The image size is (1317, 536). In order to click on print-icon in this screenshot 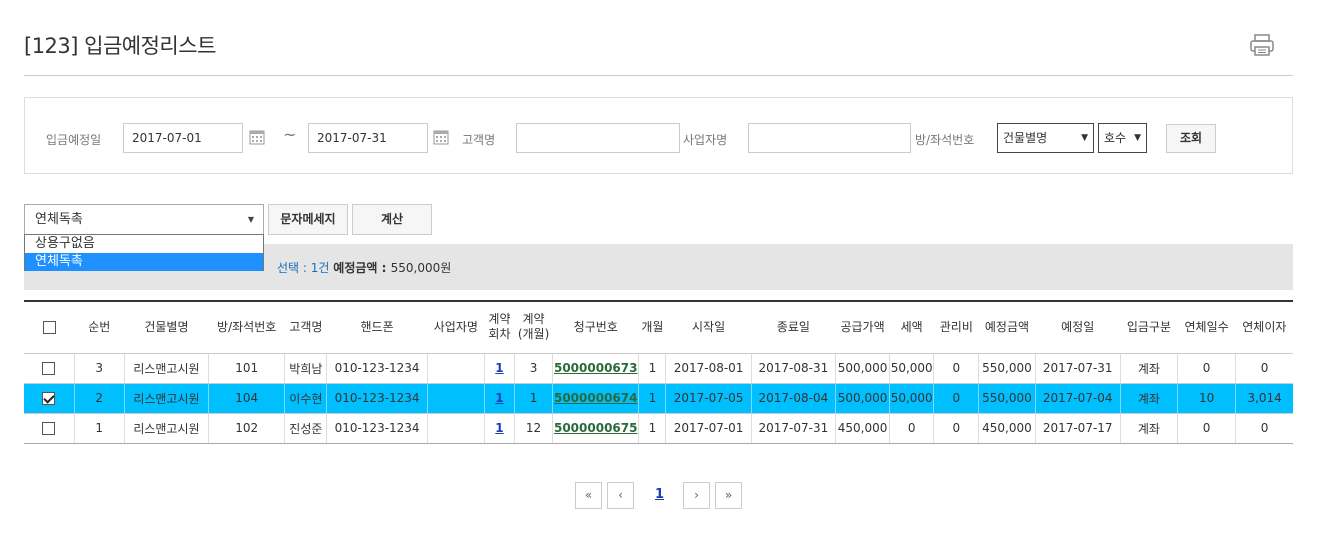, I will do `click(1262, 45)`.